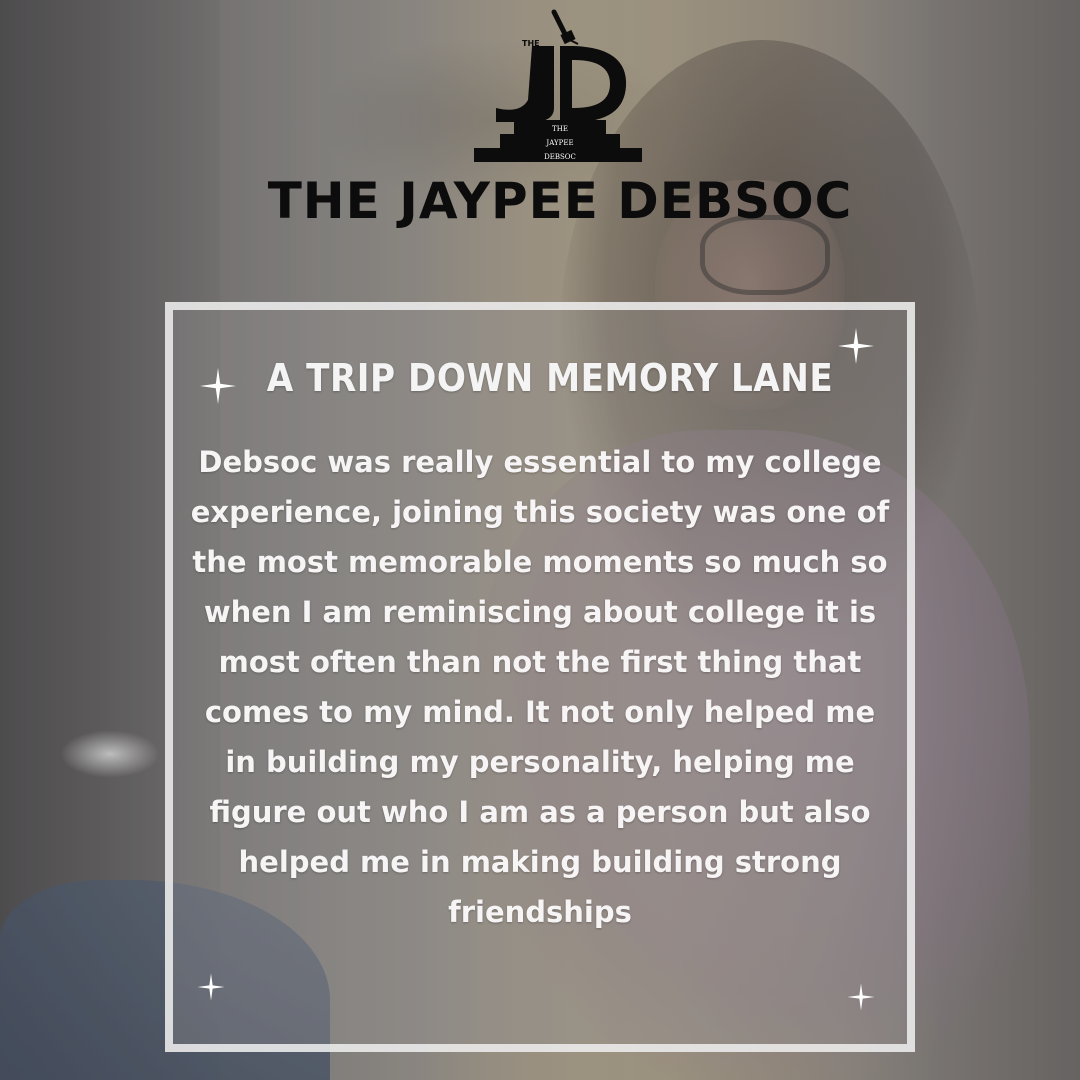 The width and height of the screenshot is (1080, 1080). I want to click on page-title: THE JAYPEE DEBSOC, so click(560, 201).